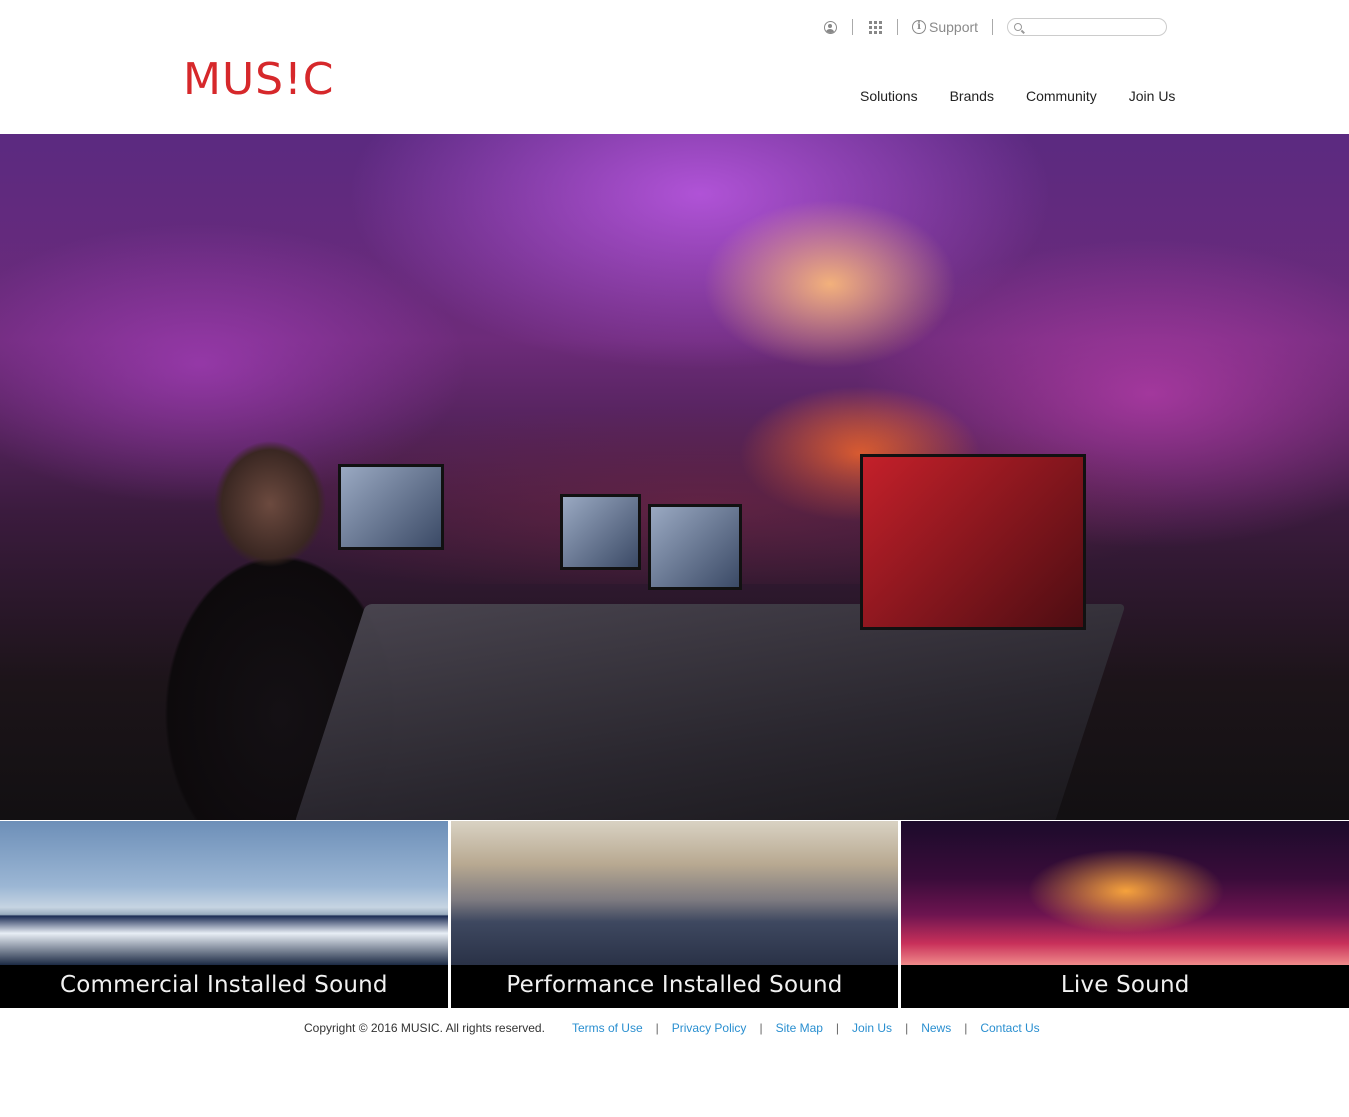  I want to click on tile-commercial-installed-sound: Commercial Installed Sound, so click(224, 914).